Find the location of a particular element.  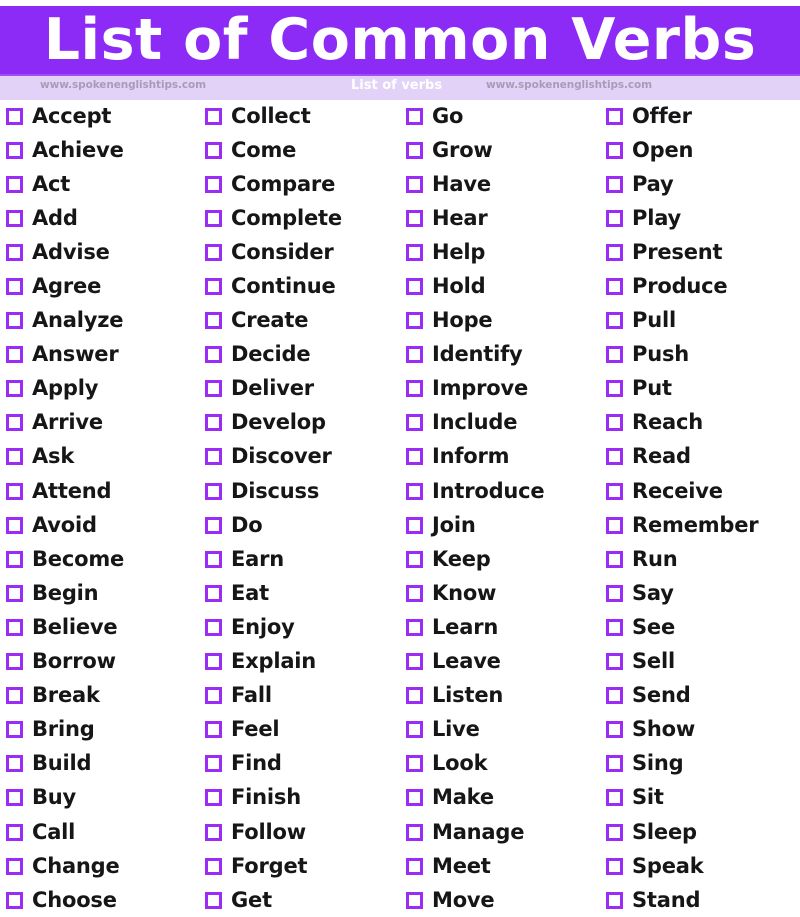

verb-checklist-item: Finish is located at coordinates (302, 798).